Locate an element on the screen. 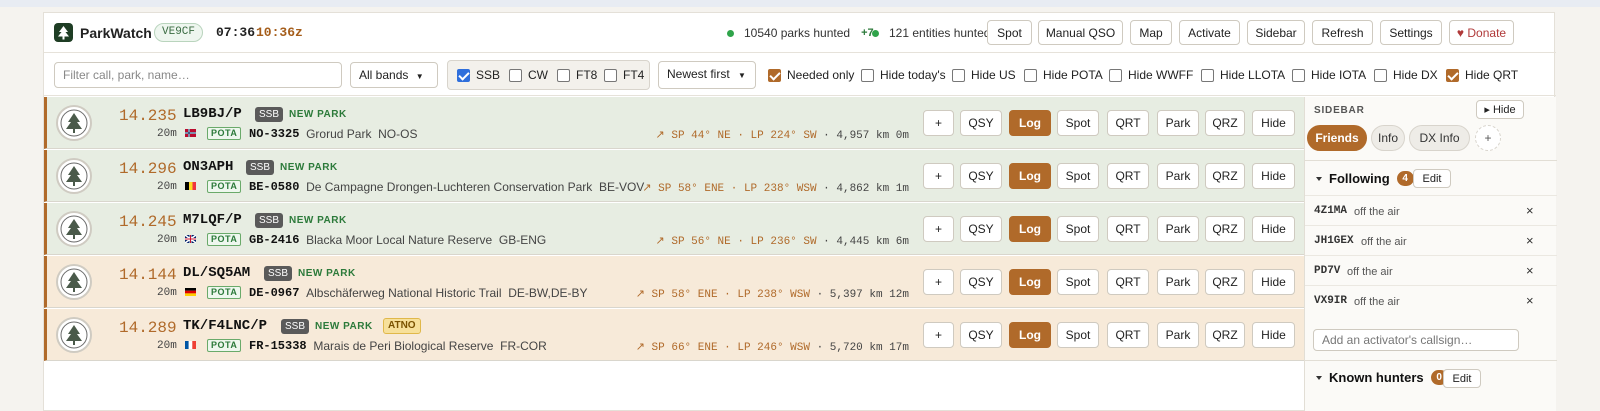 This screenshot has width=1600, height=411. edit-following-button: Edit is located at coordinates (1432, 178).